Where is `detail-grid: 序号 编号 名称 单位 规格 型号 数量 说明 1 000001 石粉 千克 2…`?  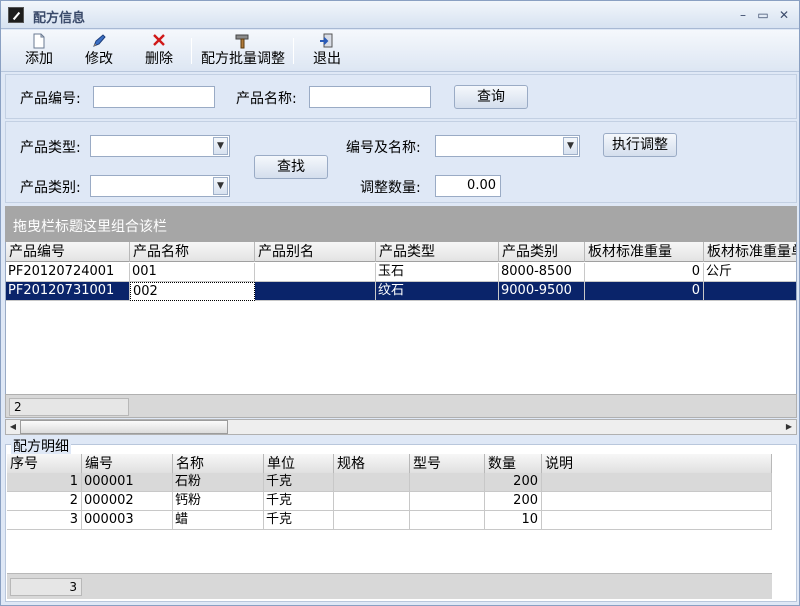 detail-grid: 序号 编号 名称 单位 规格 型号 数量 说明 1 000001 石粉 千克 2… is located at coordinates (389, 493).